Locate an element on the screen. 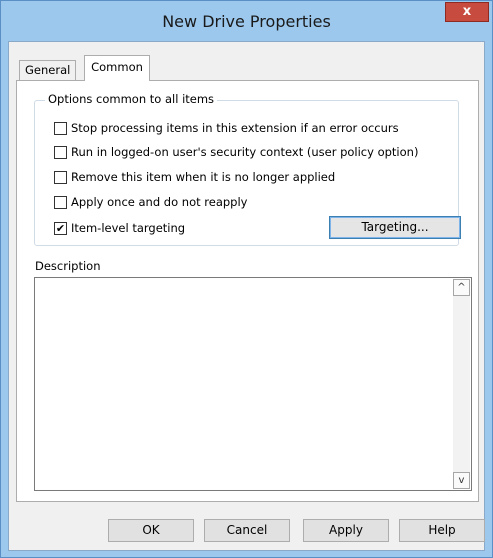 The width and height of the screenshot is (493, 558). window-title: New Drive Properties is located at coordinates (246, 21).